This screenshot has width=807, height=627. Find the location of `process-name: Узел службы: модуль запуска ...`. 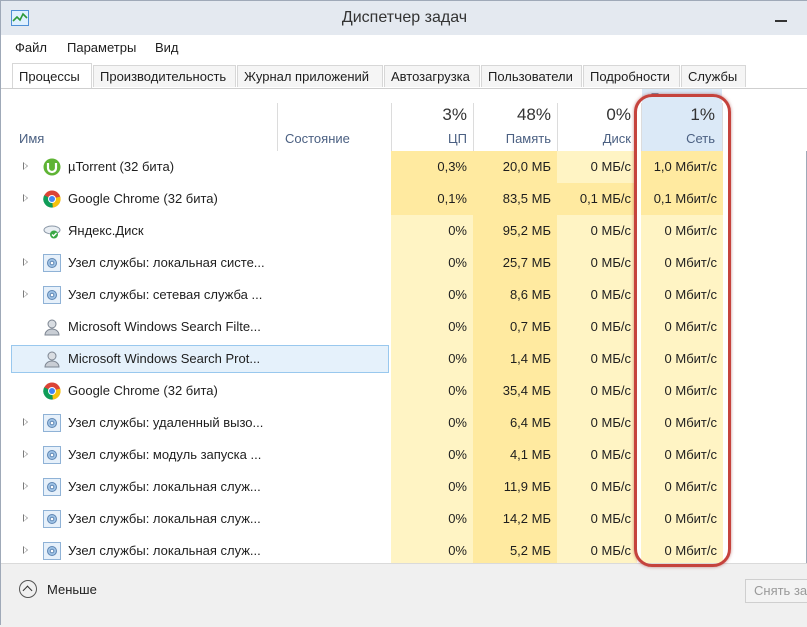

process-name: Узел службы: модуль запуска ... is located at coordinates (165, 454).